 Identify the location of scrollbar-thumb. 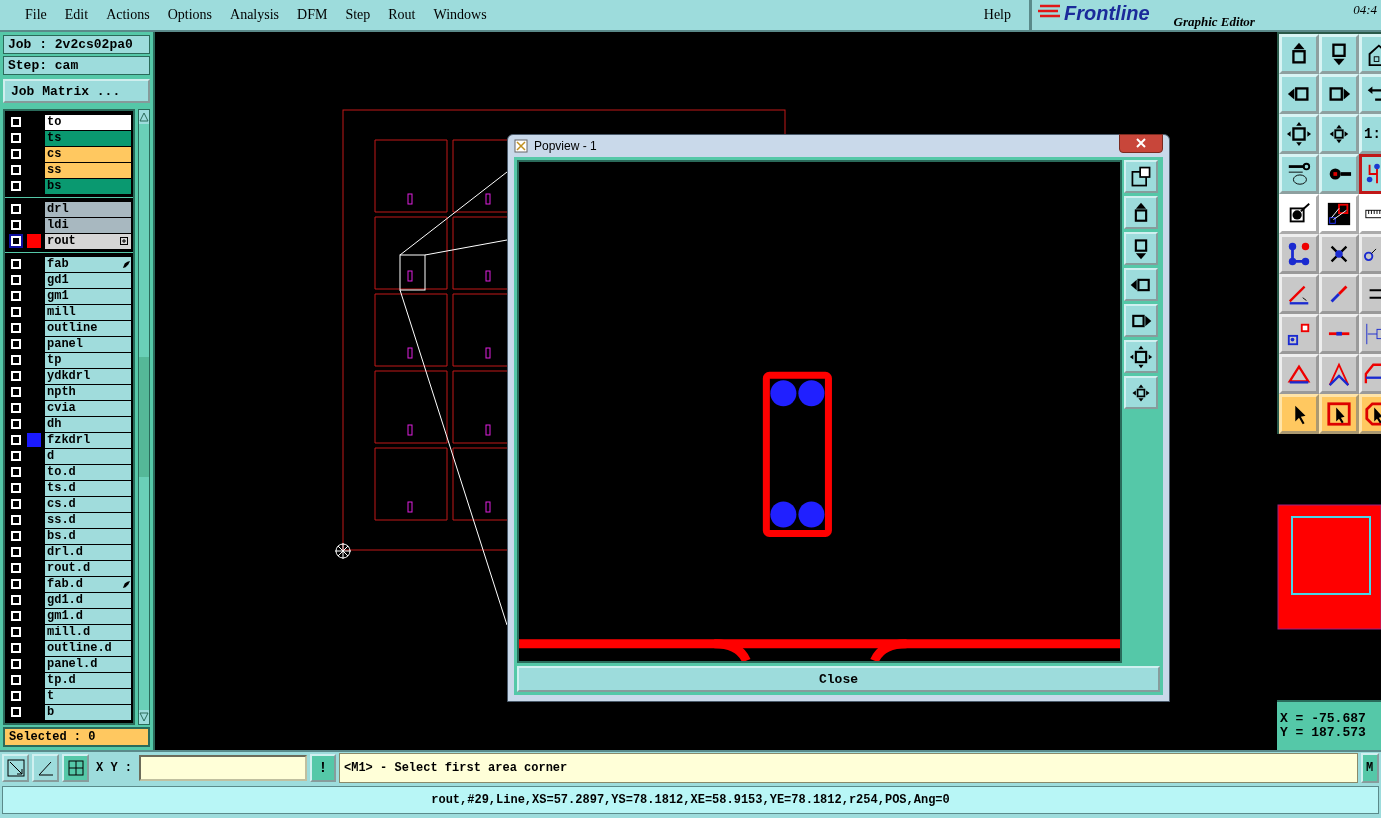
(144, 417).